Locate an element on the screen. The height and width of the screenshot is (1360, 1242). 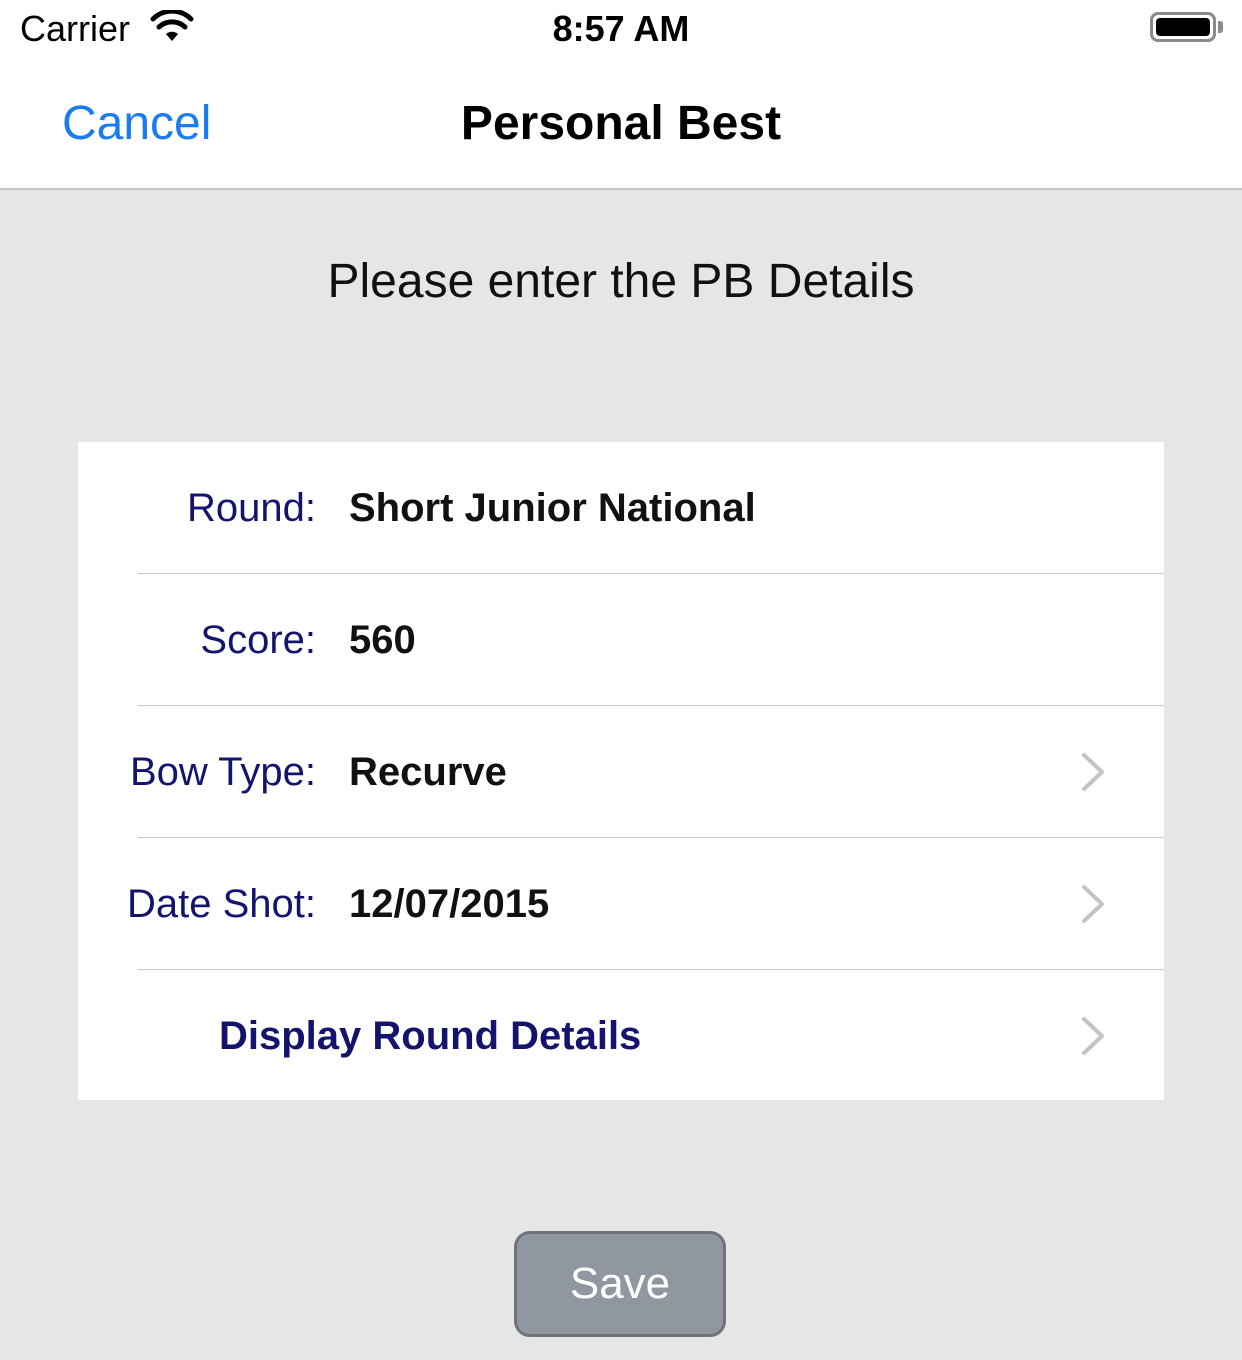
date-shot-label: Date Shot: is located at coordinates (221, 904).